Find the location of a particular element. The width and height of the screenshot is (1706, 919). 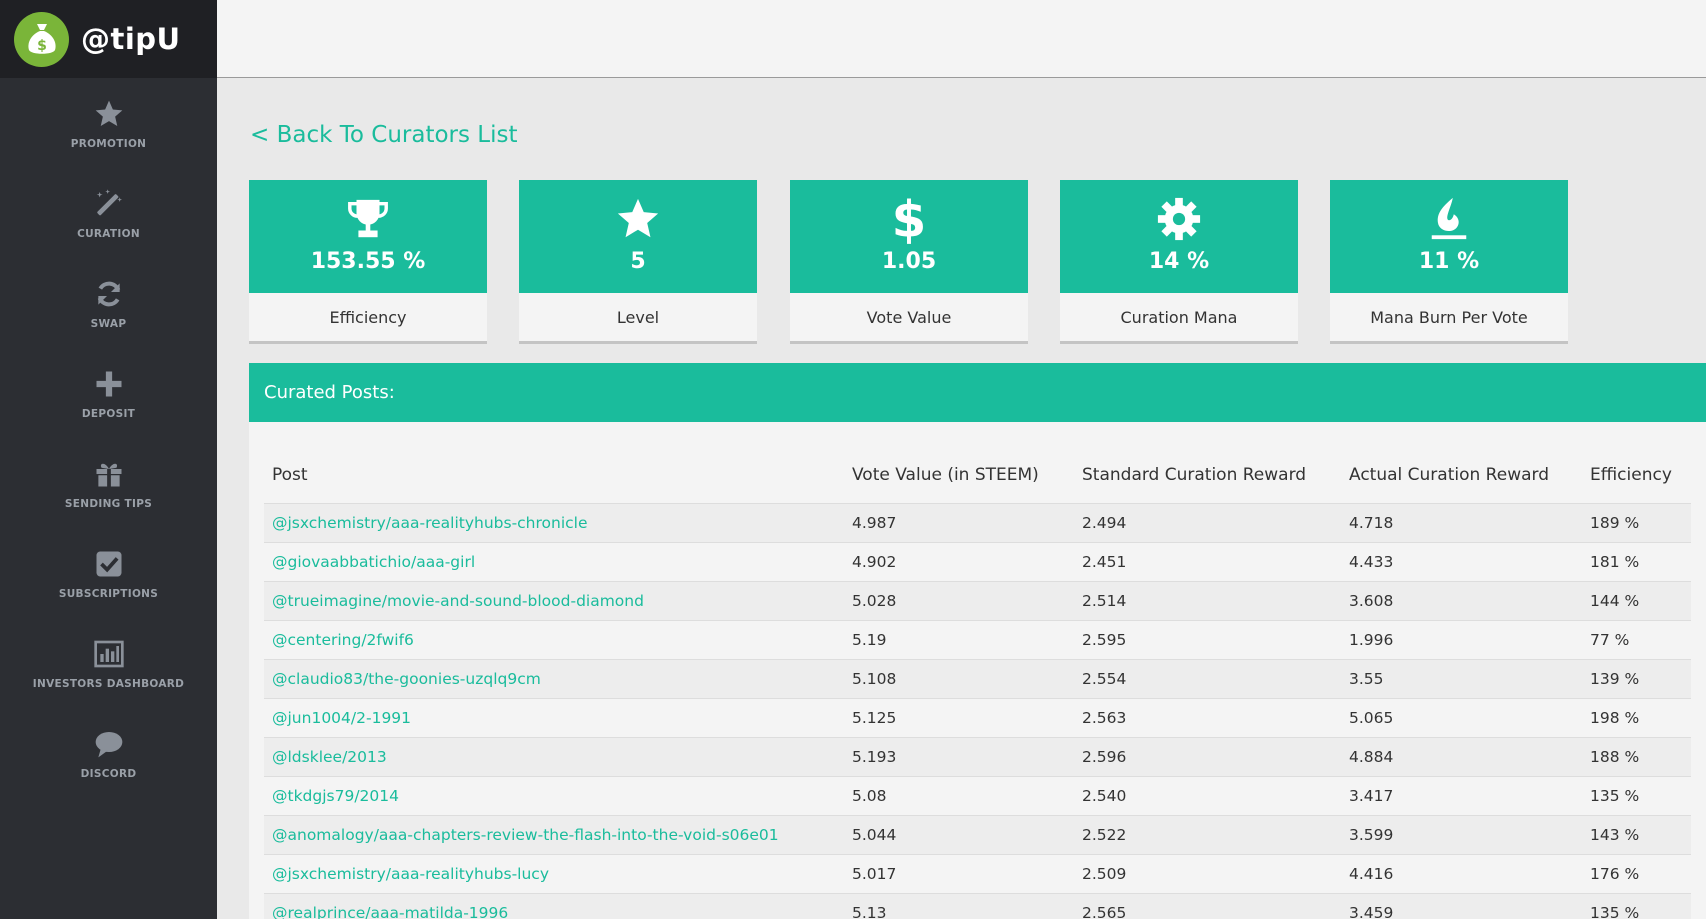

column-header: Vote Value (in STEEM) is located at coordinates (959, 475).